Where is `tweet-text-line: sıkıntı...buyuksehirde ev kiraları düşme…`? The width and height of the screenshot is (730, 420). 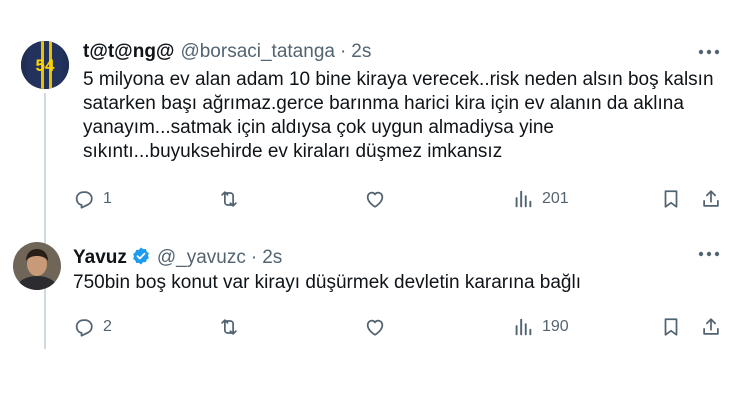 tweet-text-line: sıkıntı...buyuksehirde ev kiraları düşme… is located at coordinates (293, 151).